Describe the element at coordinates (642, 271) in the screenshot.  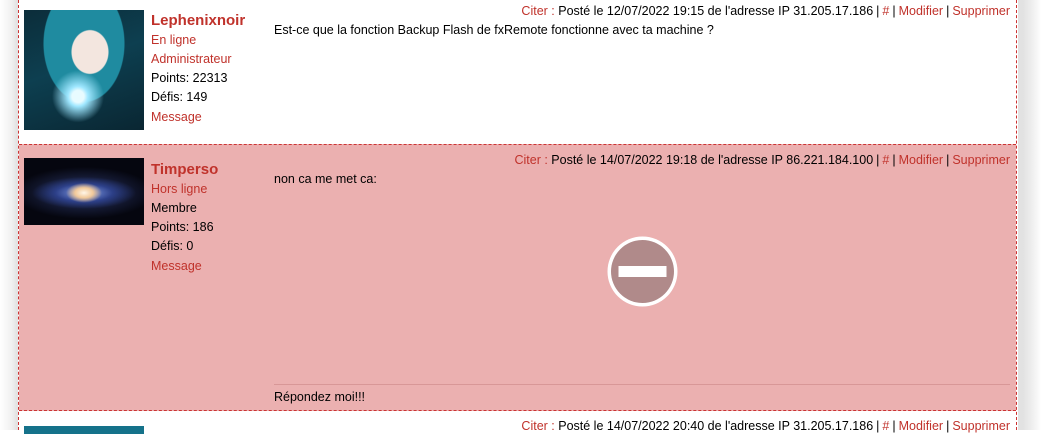
I see `no-entry-icon` at that location.